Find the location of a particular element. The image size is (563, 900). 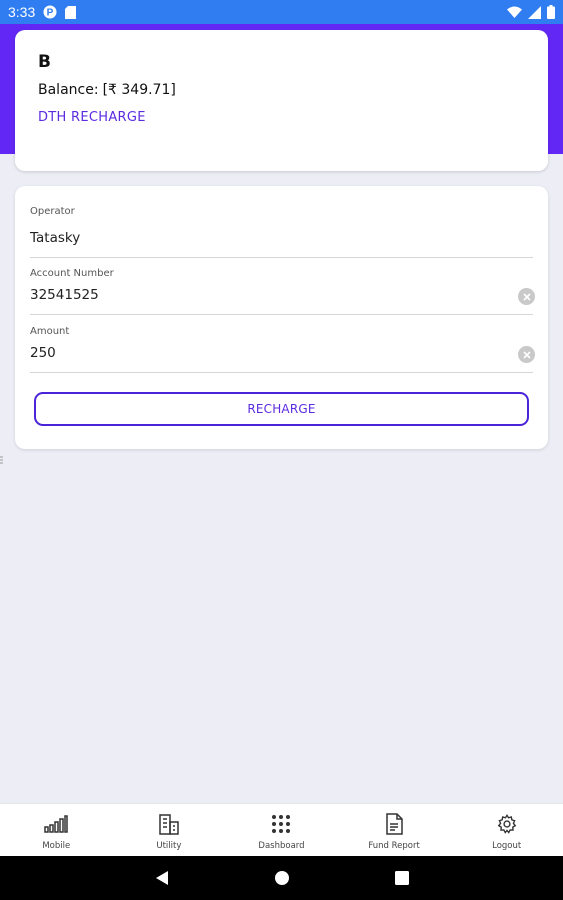

balance-label: Balance: is located at coordinates (68, 90).